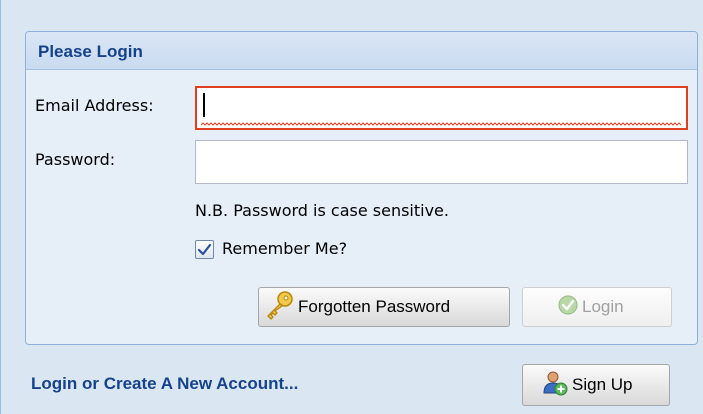 Image resolution: width=703 pixels, height=414 pixels. Describe the element at coordinates (204, 105) in the screenshot. I see `text-caret` at that location.